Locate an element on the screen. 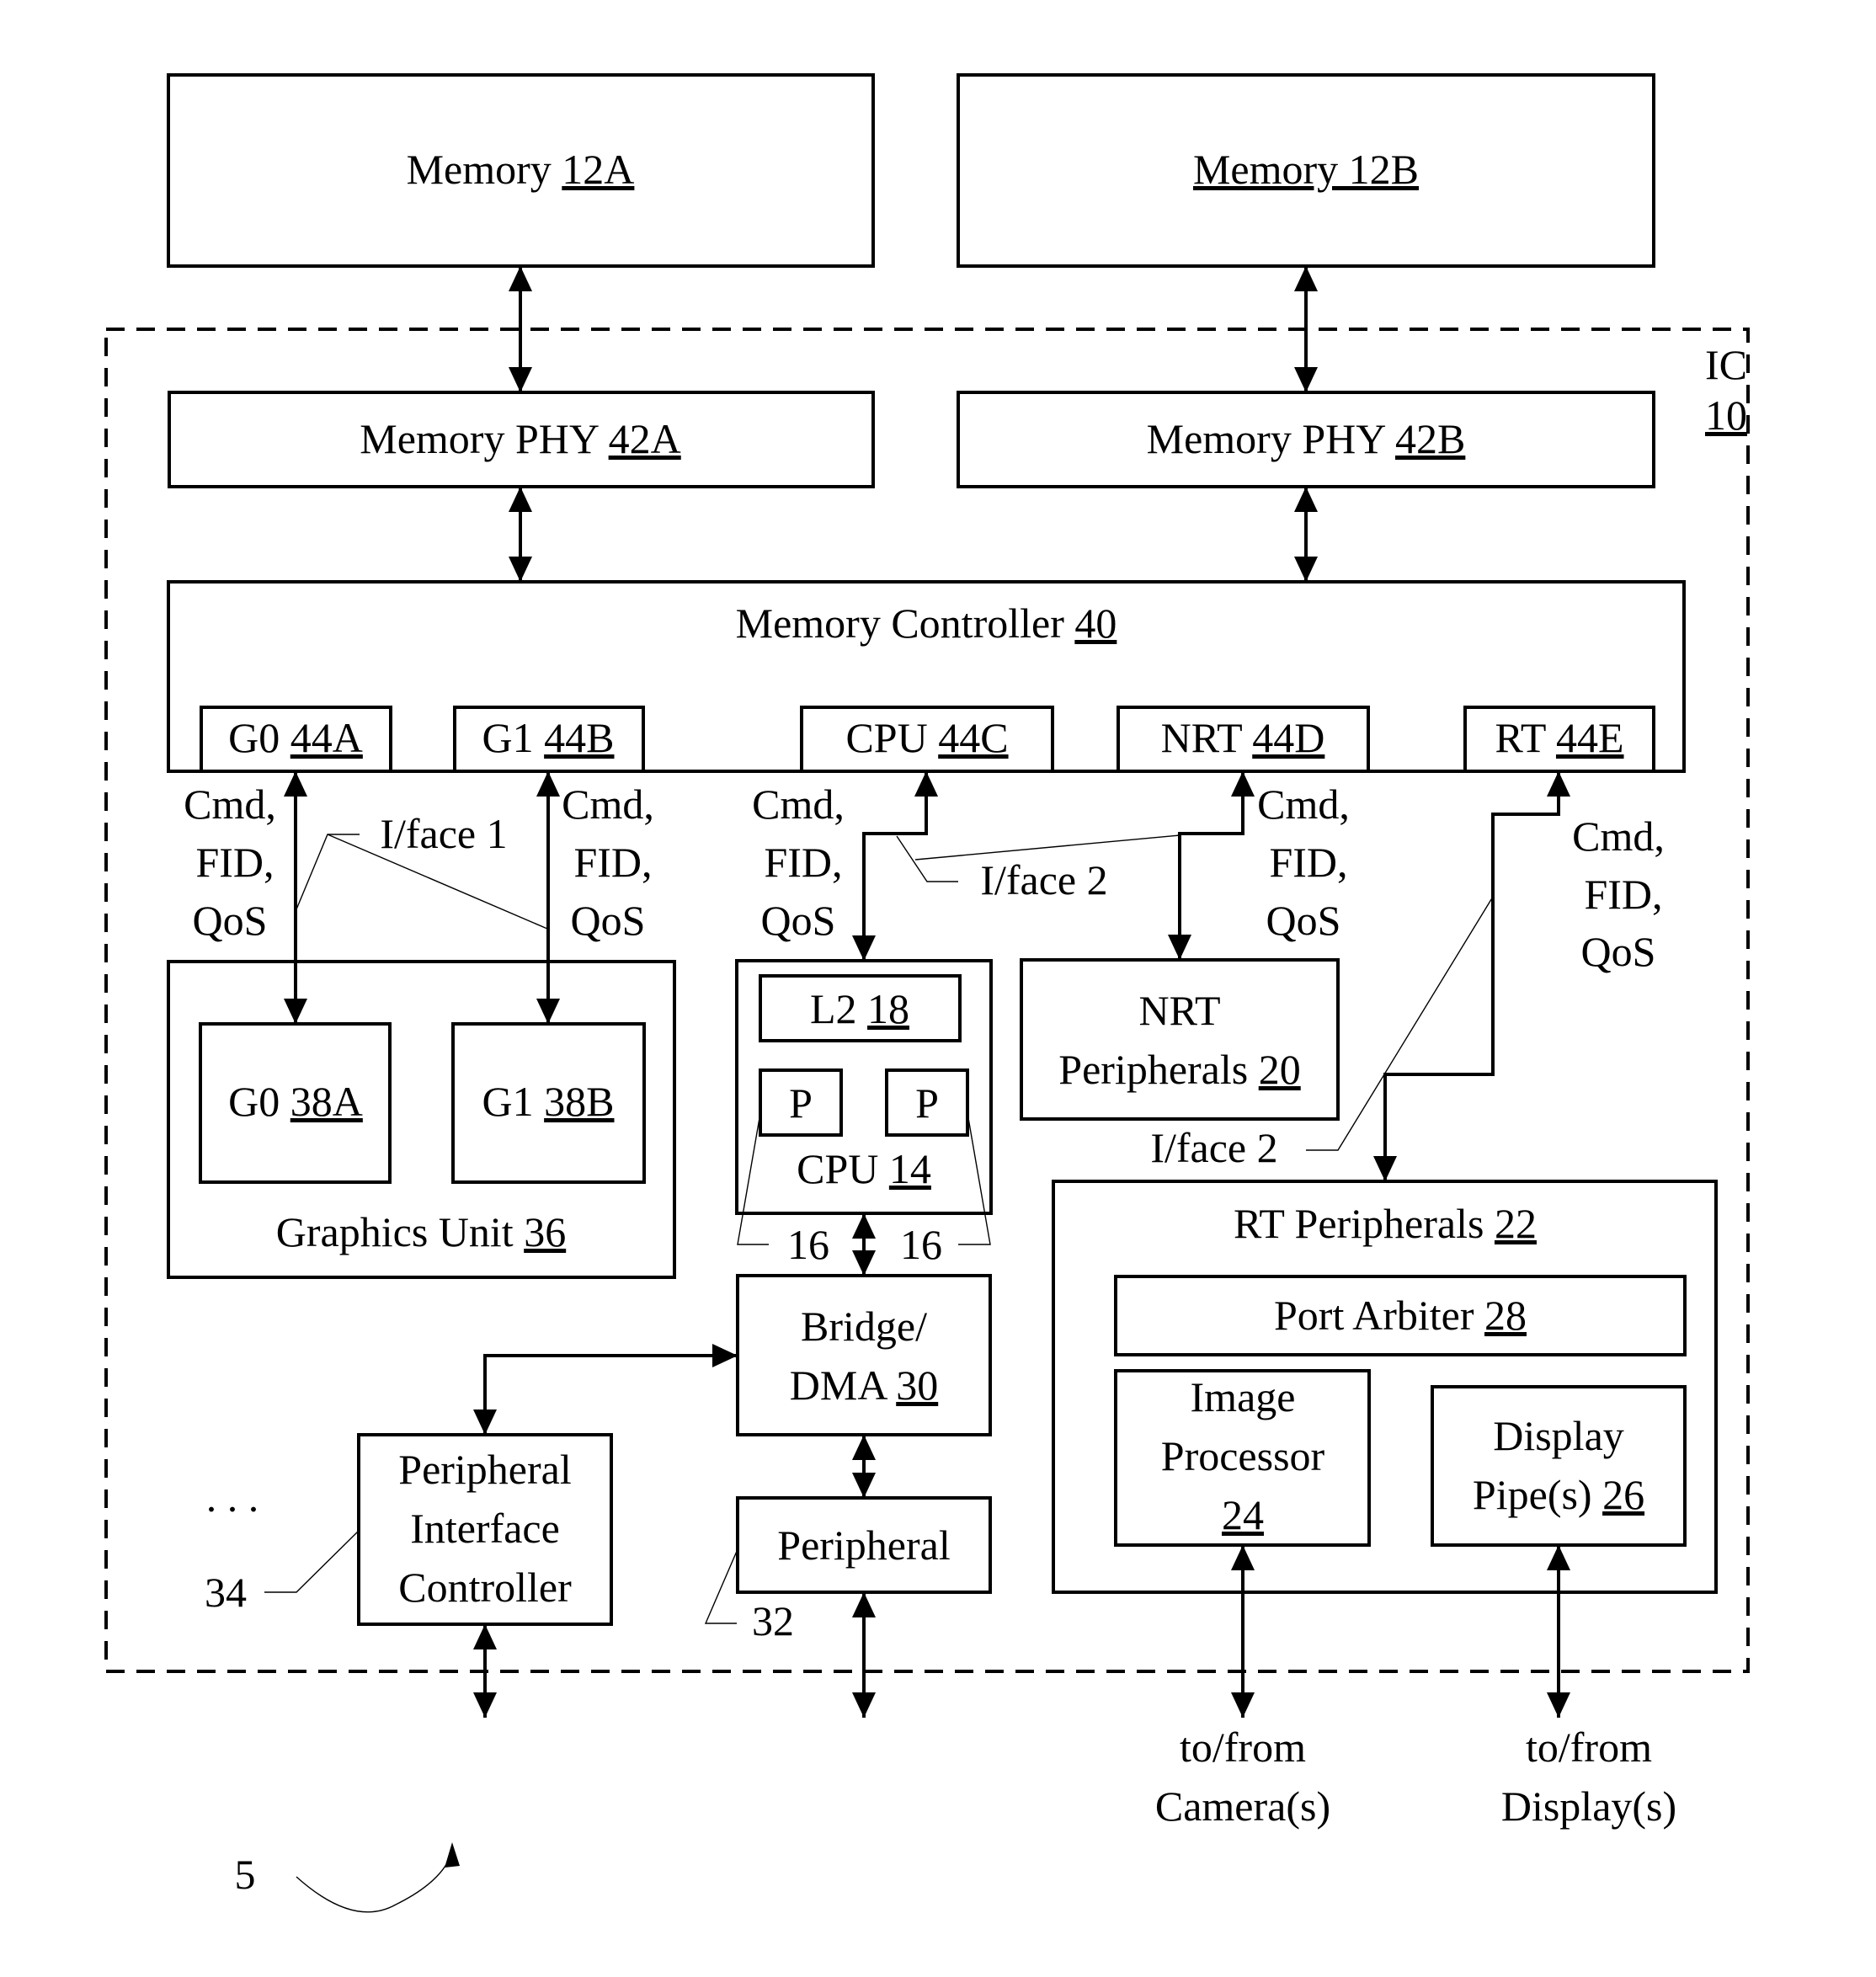 The image size is (1876, 1977). phy-42a-ref: 42A is located at coordinates (645, 439).